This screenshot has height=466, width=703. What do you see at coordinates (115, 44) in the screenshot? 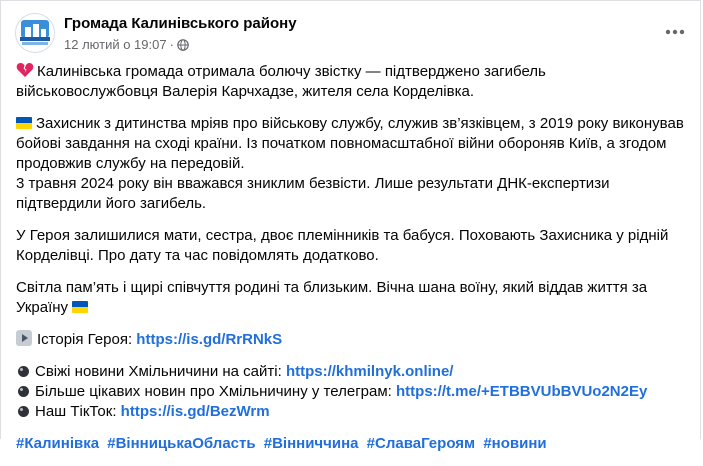
I see `post-timestamp: 12 лютий о 19:07` at bounding box center [115, 44].